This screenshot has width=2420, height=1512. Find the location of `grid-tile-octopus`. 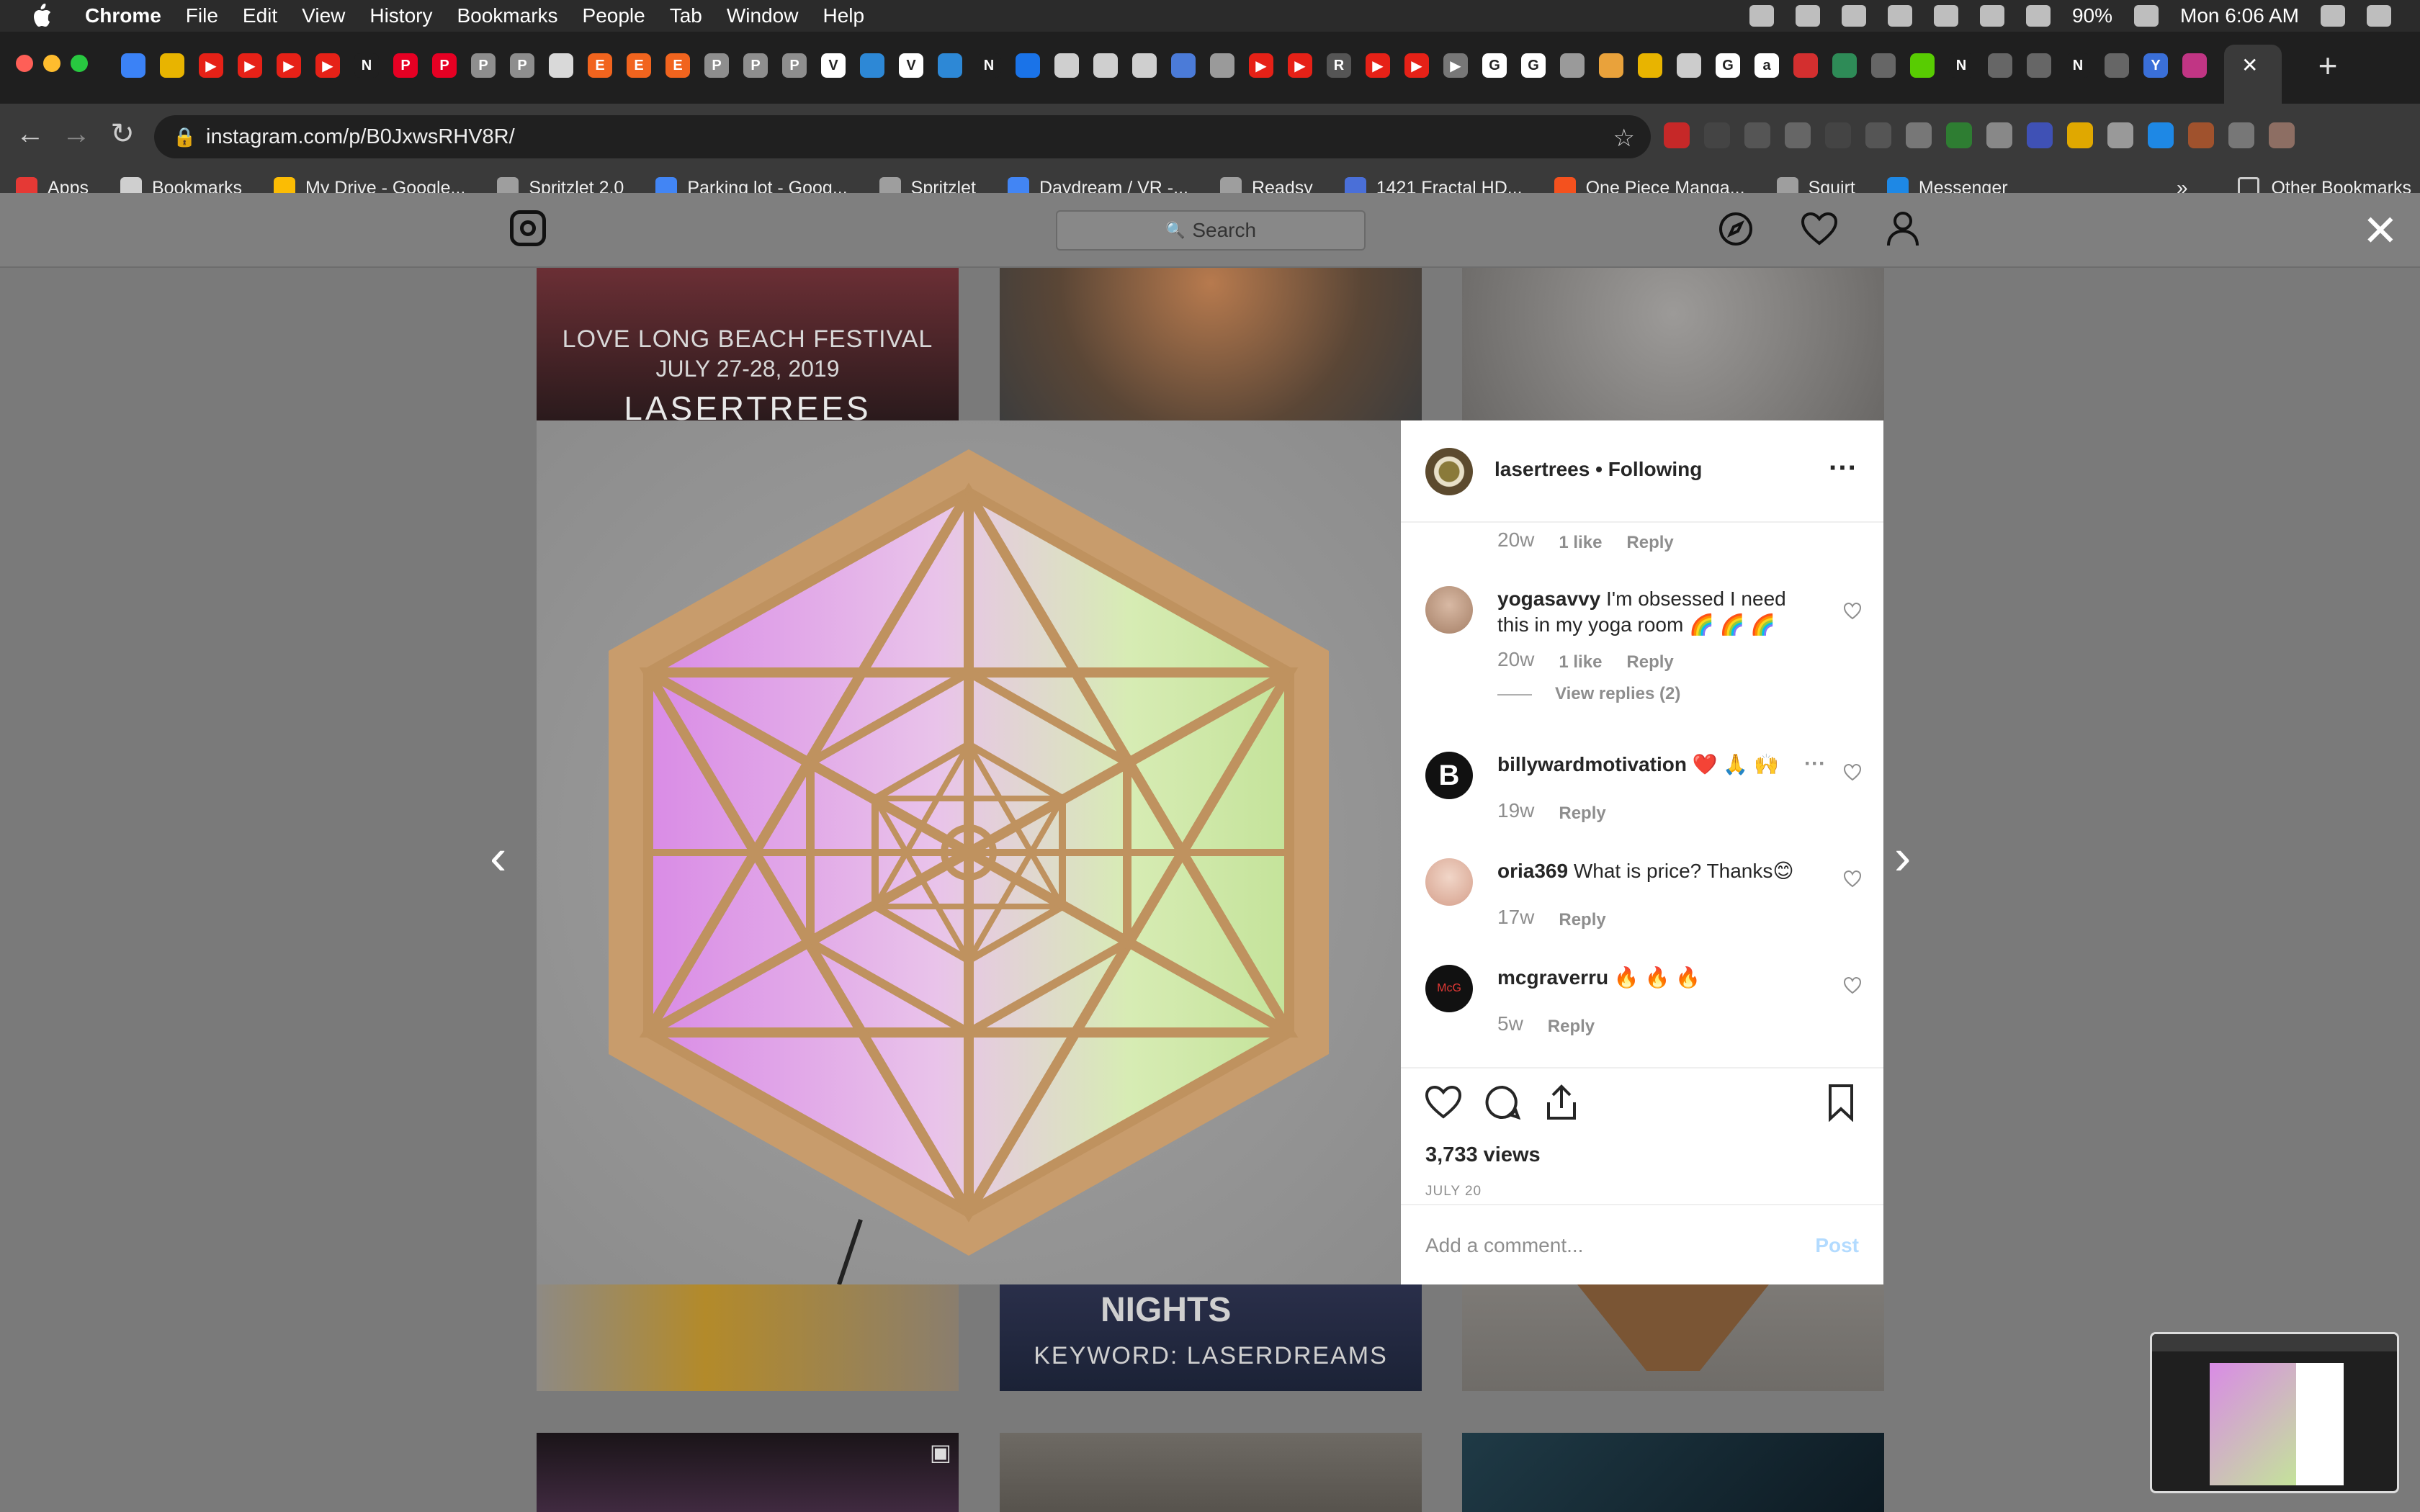

grid-tile-octopus is located at coordinates (1673, 344).